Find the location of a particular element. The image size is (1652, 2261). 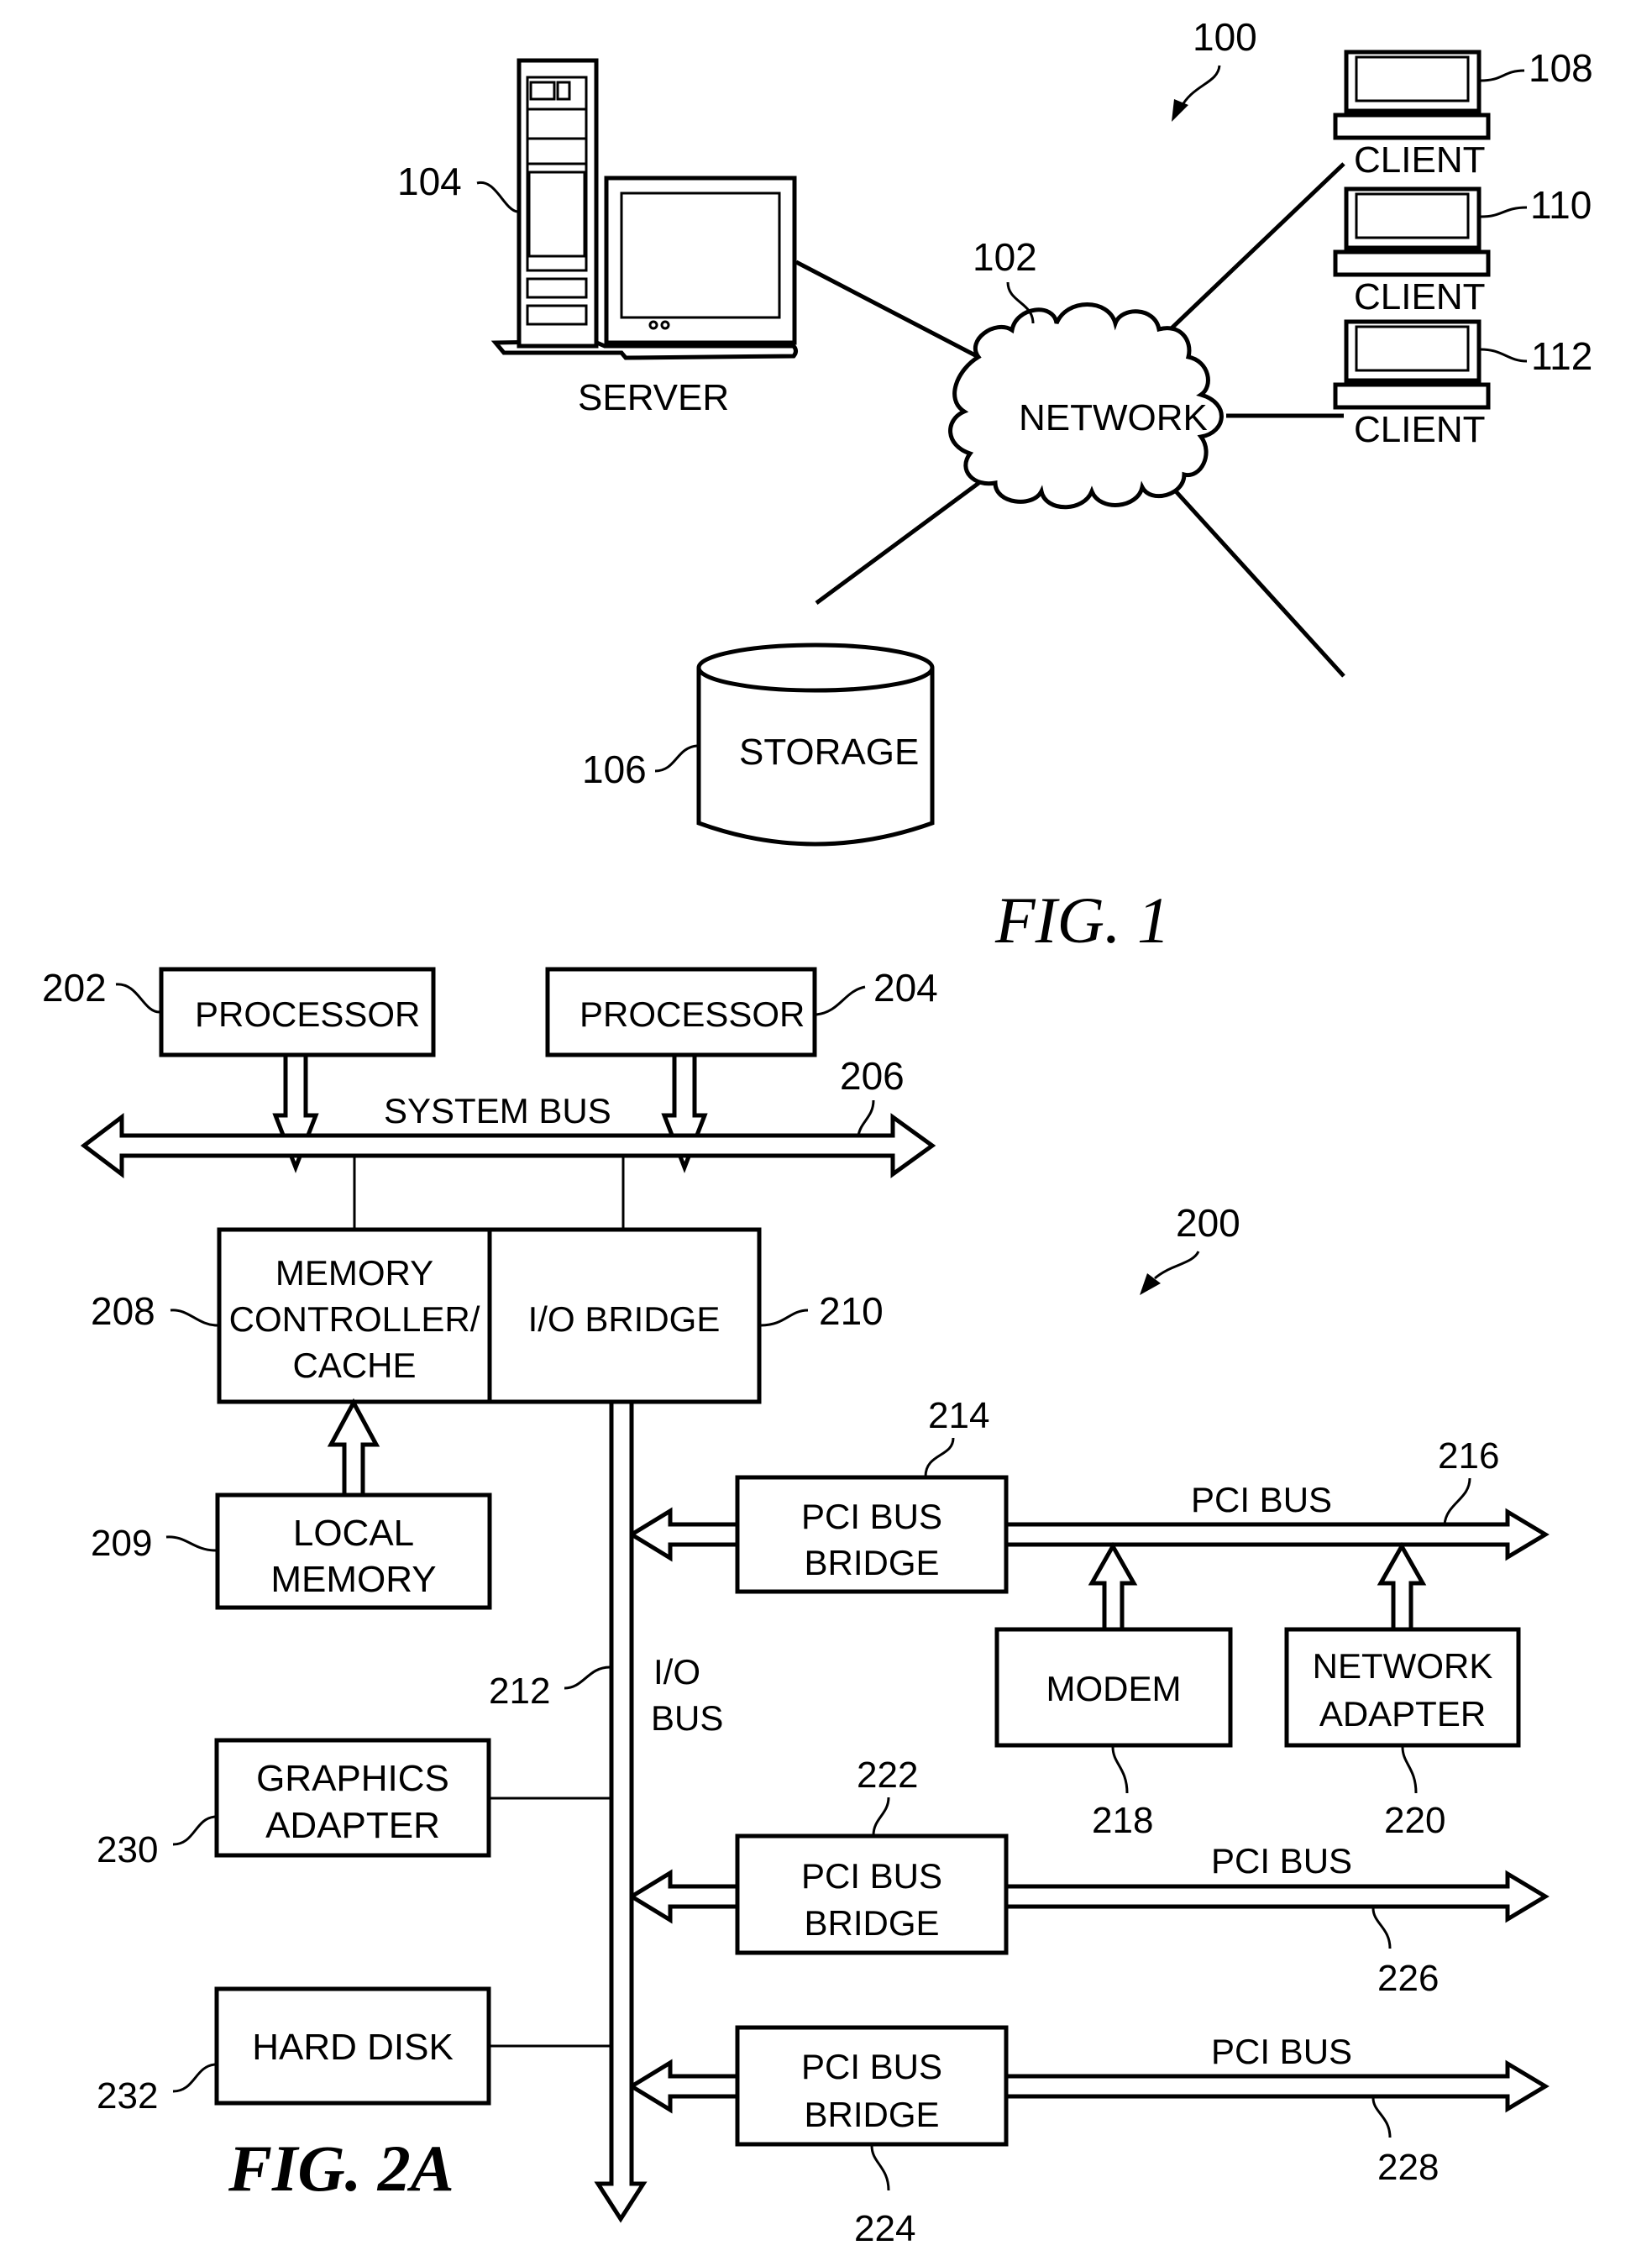

local-memory-arrow is located at coordinates (353, 1446).